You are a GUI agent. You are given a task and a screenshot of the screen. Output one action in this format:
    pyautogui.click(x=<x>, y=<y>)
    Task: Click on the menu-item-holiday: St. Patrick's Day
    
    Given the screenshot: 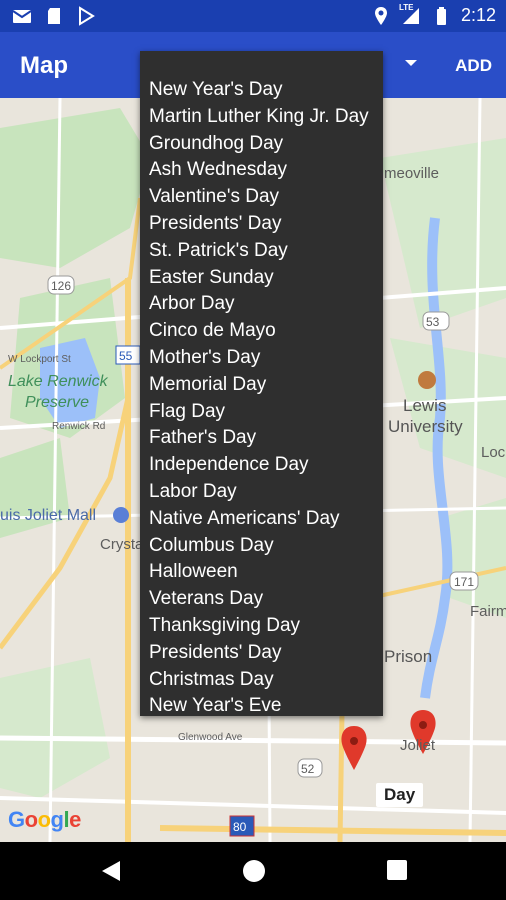 What is the action you would take?
    pyautogui.click(x=261, y=251)
    